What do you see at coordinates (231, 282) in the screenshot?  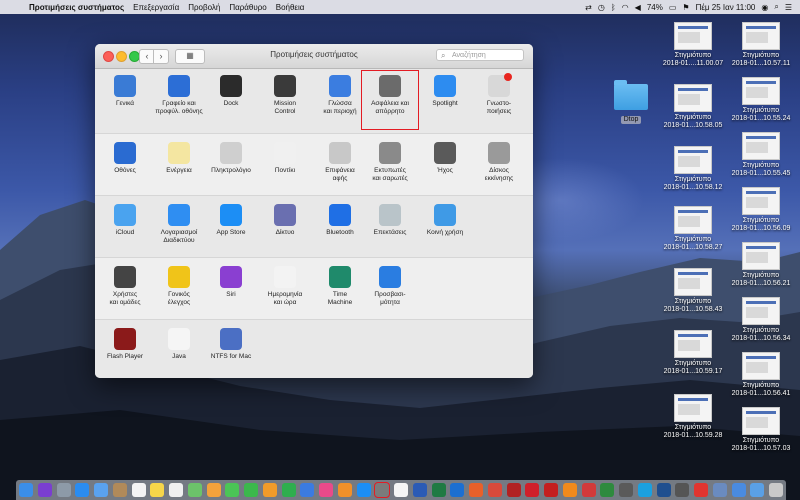 I see `pane-siri: Siri` at bounding box center [231, 282].